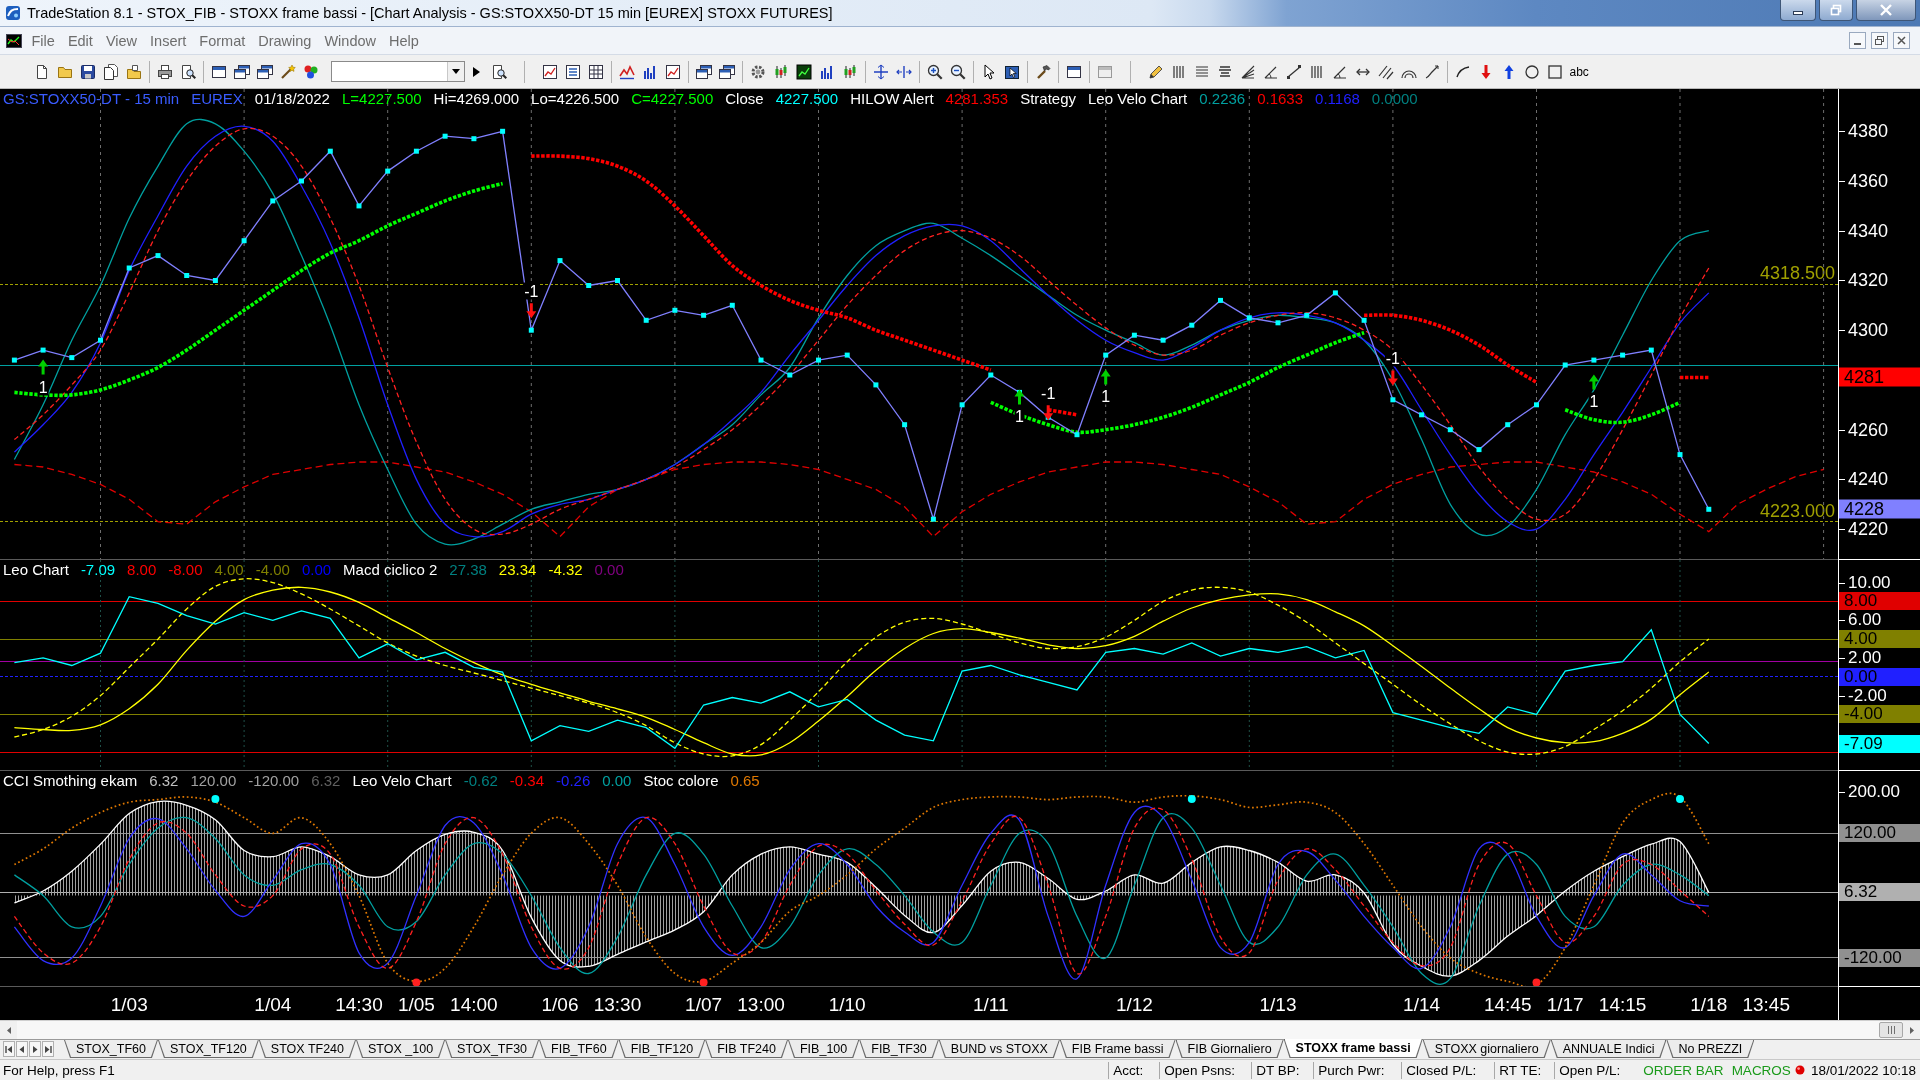 The width and height of the screenshot is (1920, 1080). I want to click on axis-tick-label: 4320, so click(1868, 280).